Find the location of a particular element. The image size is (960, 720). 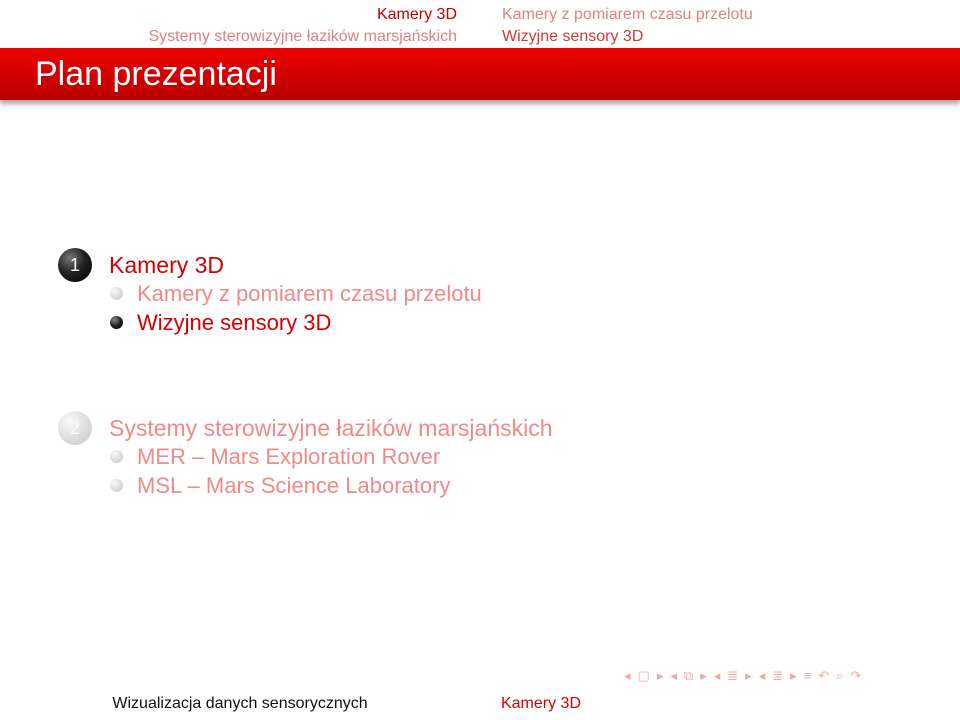

next-frame-icon: ▸ is located at coordinates (660, 676).